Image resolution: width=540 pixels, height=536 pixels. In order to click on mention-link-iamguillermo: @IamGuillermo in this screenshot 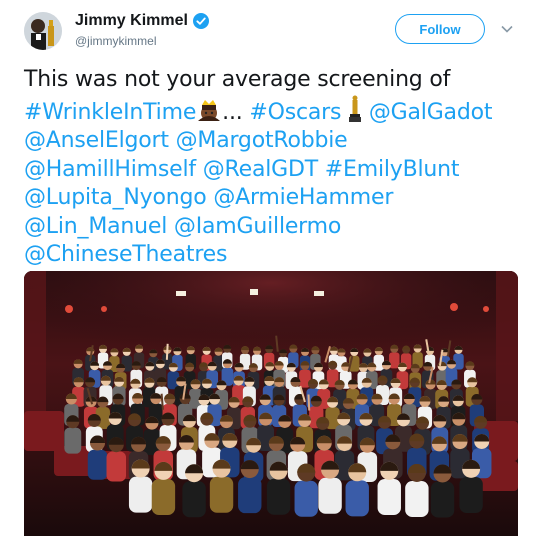, I will do `click(257, 226)`.